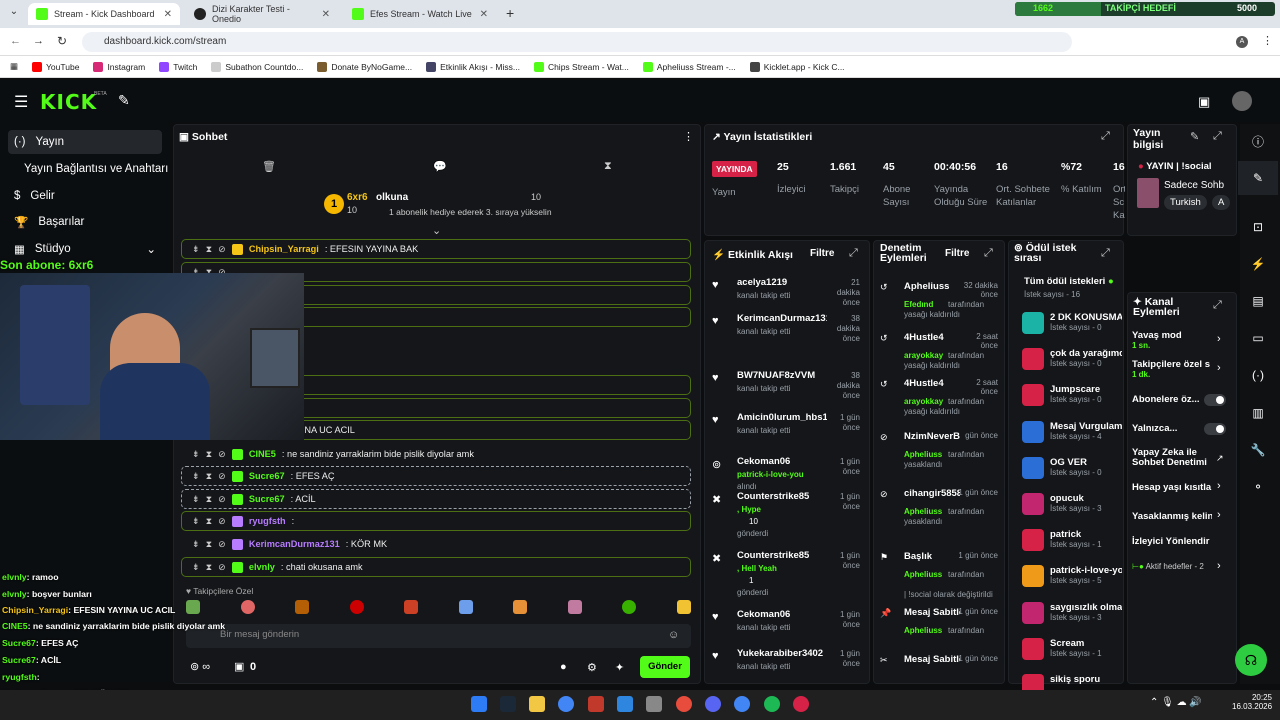 The width and height of the screenshot is (1280, 720). Describe the element at coordinates (104, 14) in the screenshot. I see `browser-tab-kick-dashboard: Stream - Kick Dashboard ✕` at that location.